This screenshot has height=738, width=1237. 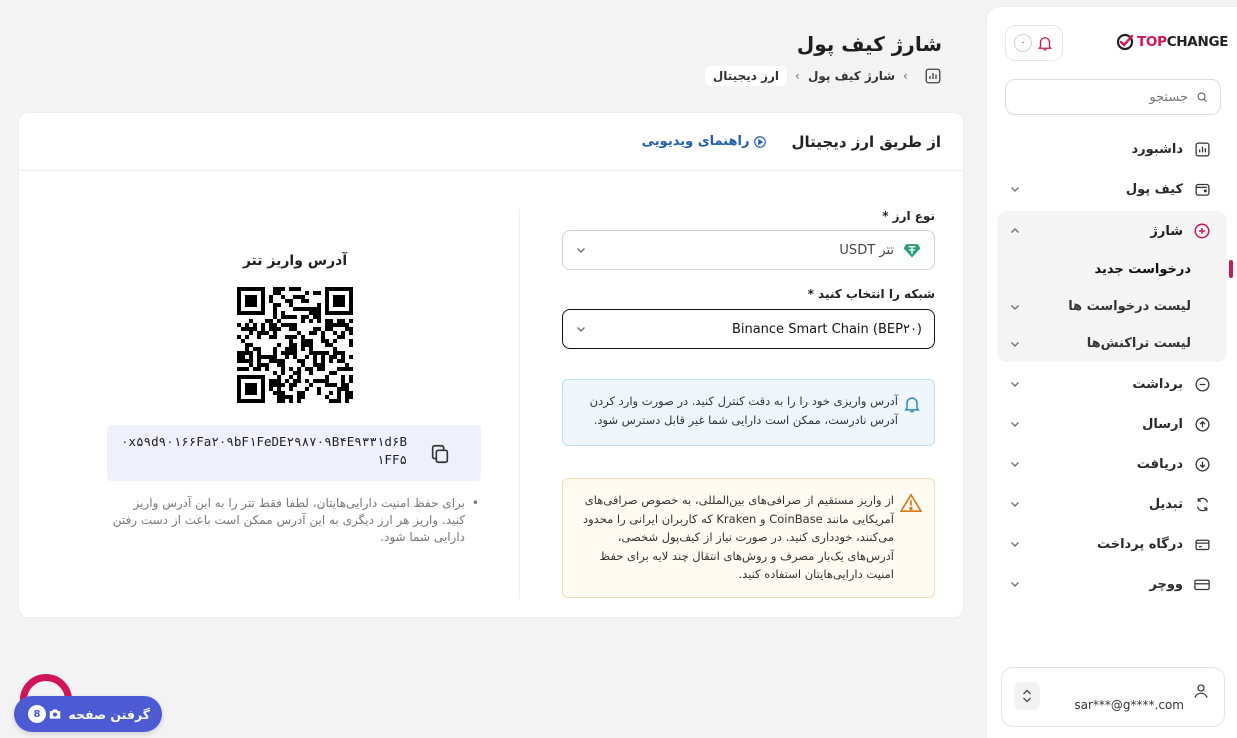 I want to click on currency-select: تتر USDT, so click(x=748, y=250).